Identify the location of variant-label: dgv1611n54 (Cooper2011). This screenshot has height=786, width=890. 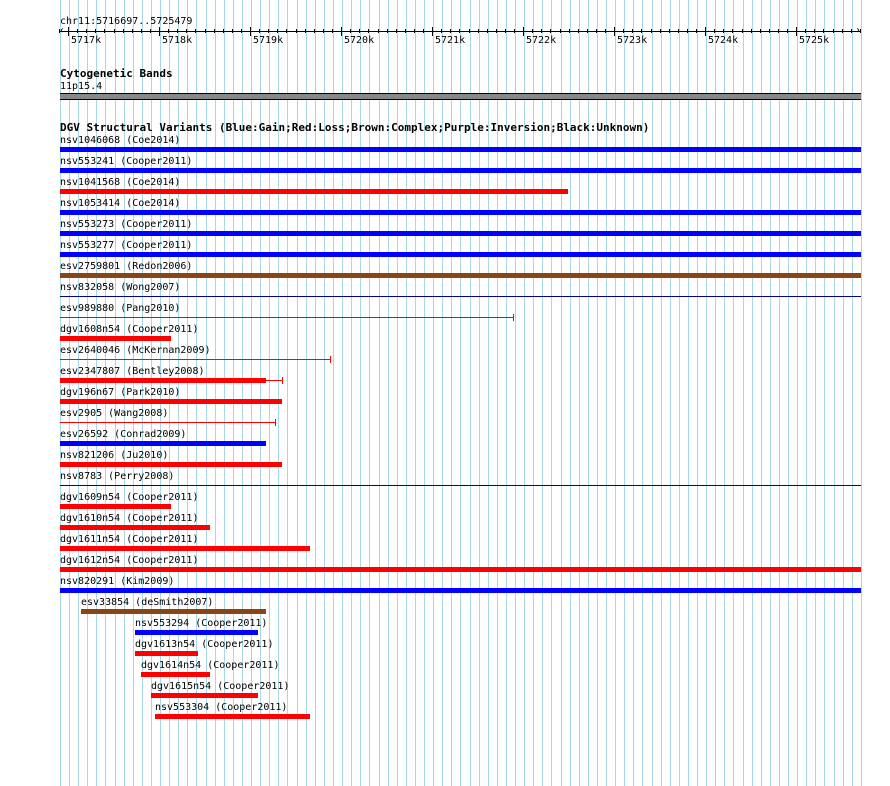
(129, 539).